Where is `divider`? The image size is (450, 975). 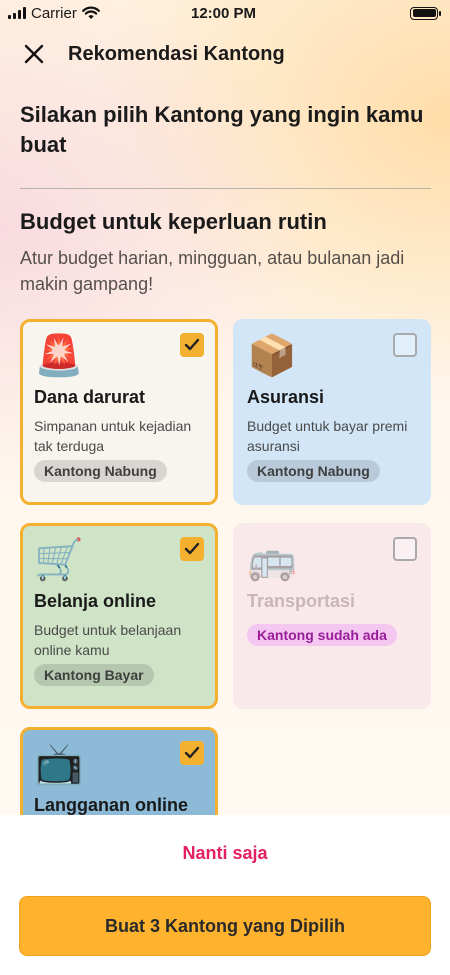 divider is located at coordinates (225, 188).